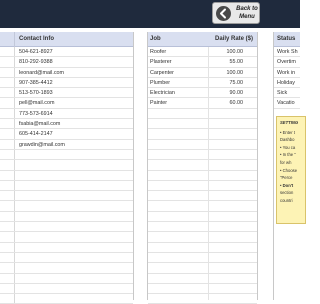 This screenshot has height=304, width=320. What do you see at coordinates (202, 73) in the screenshot?
I see `job-row: Carpenter 100.00` at bounding box center [202, 73].